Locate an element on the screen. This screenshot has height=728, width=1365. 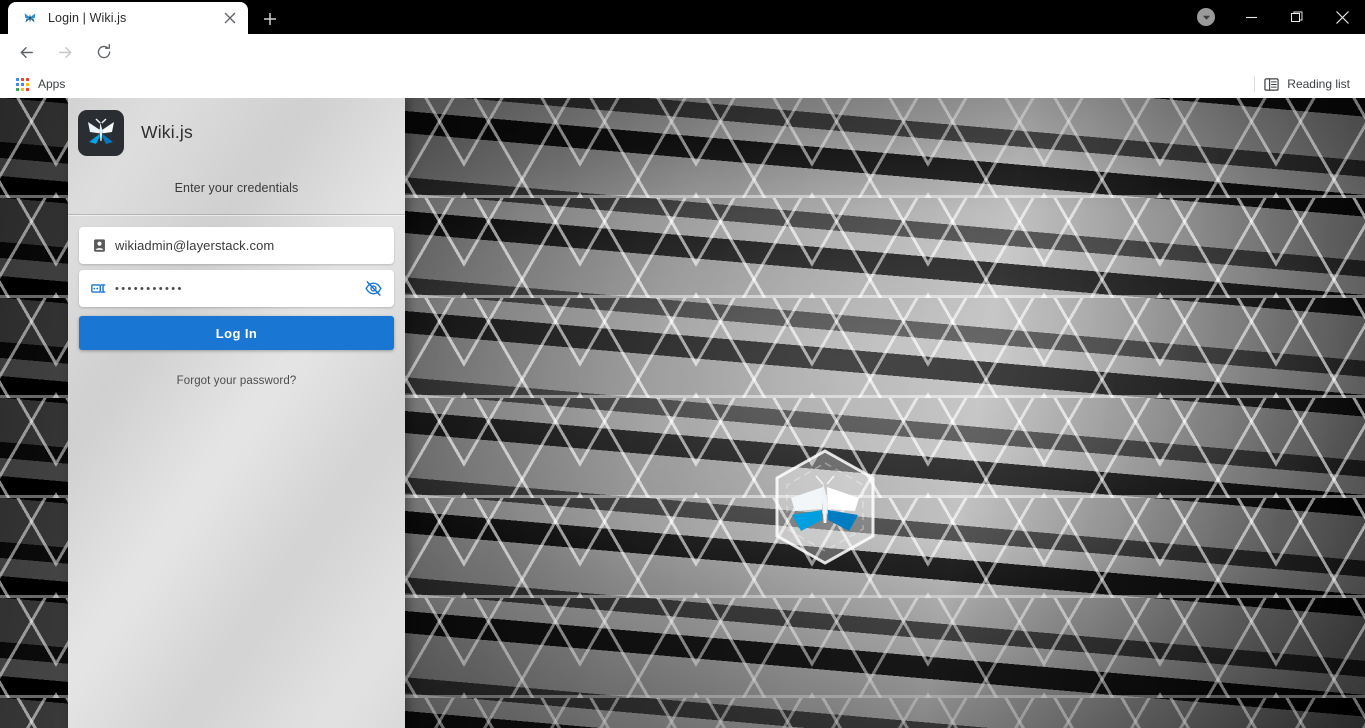
browser-tab-title: Login | Wiki.js is located at coordinates (87, 18).